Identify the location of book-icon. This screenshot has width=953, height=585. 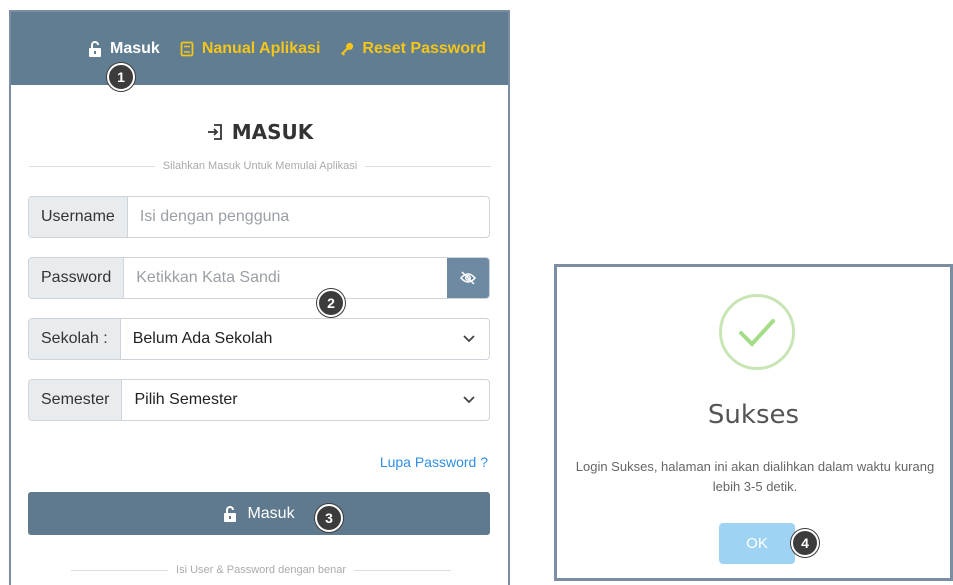
(187, 48).